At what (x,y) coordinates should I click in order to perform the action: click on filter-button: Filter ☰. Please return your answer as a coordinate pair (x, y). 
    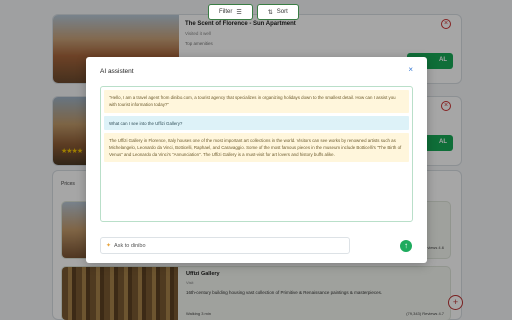
    Looking at the image, I should click on (230, 12).